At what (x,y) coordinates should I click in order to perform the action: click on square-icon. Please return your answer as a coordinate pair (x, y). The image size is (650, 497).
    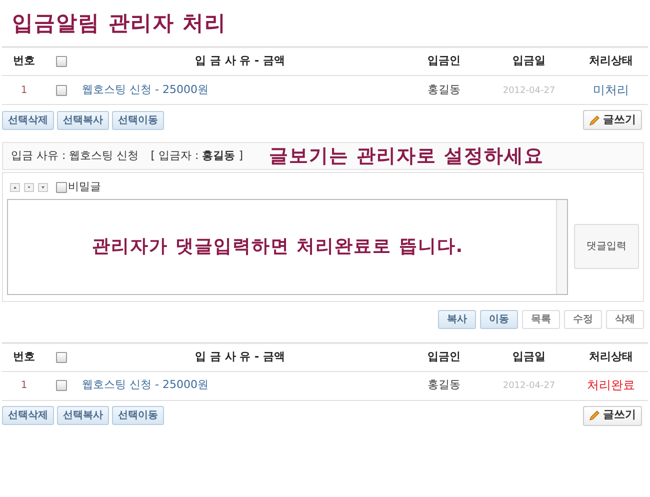
    Looking at the image, I should click on (29, 187).